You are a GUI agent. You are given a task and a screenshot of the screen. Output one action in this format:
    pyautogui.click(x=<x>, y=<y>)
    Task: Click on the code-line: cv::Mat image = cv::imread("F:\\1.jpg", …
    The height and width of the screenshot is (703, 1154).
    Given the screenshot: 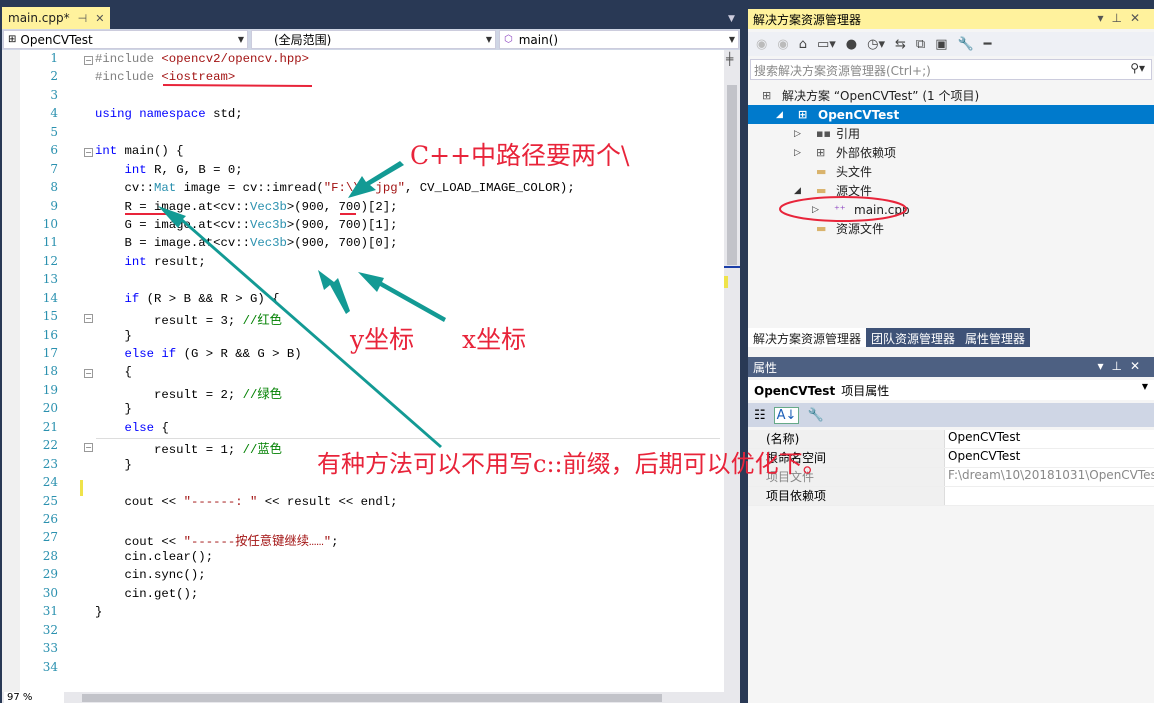 What is the action you would take?
    pyautogui.click(x=335, y=188)
    